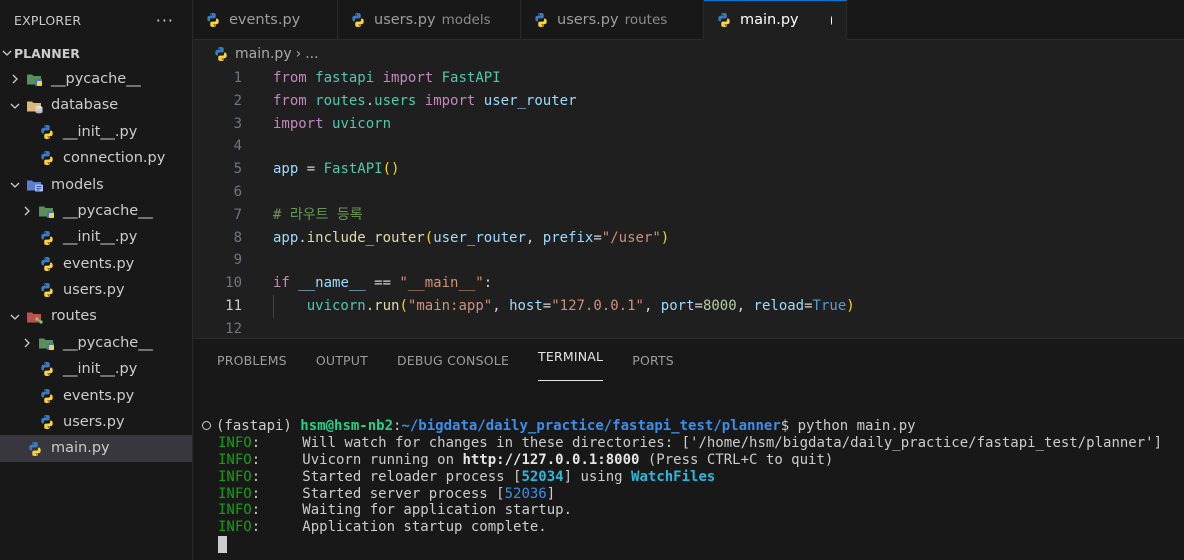  I want to click on terminal-text: INFO, so click(235, 493).